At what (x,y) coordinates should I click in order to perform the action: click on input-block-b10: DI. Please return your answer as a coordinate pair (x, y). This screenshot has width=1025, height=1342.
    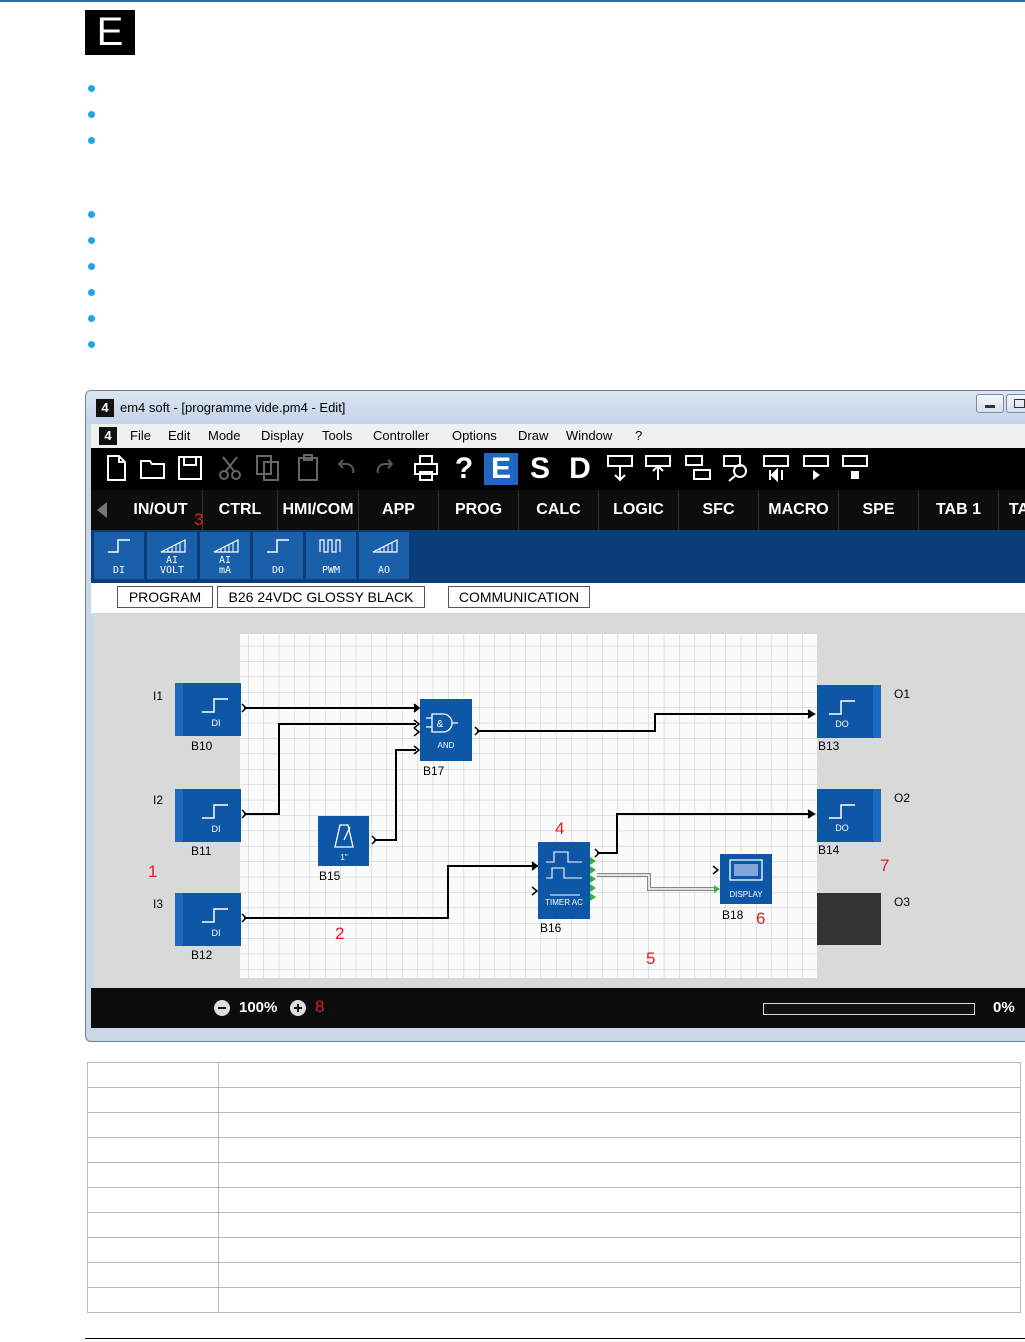
    Looking at the image, I should click on (208, 709).